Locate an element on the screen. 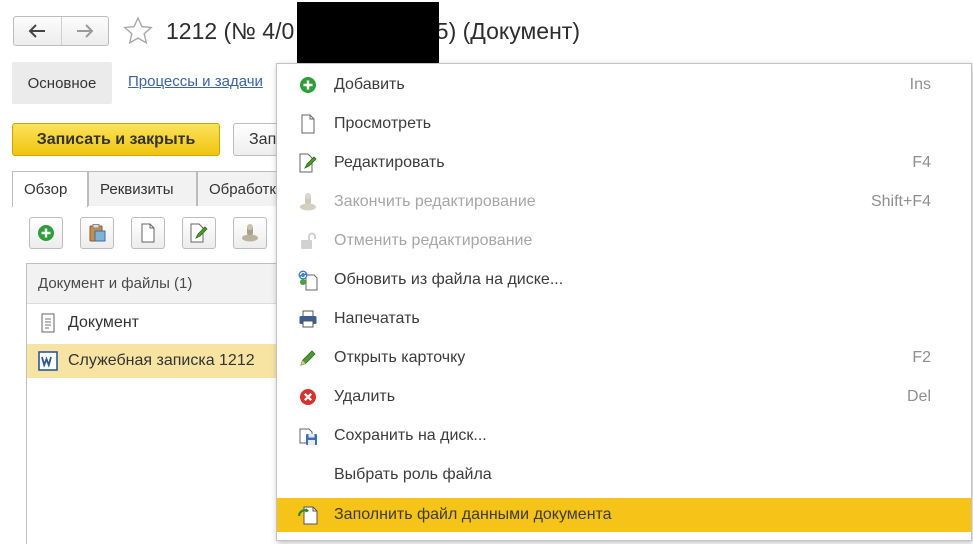  tab-processing: Обработка is located at coordinates (240, 188).